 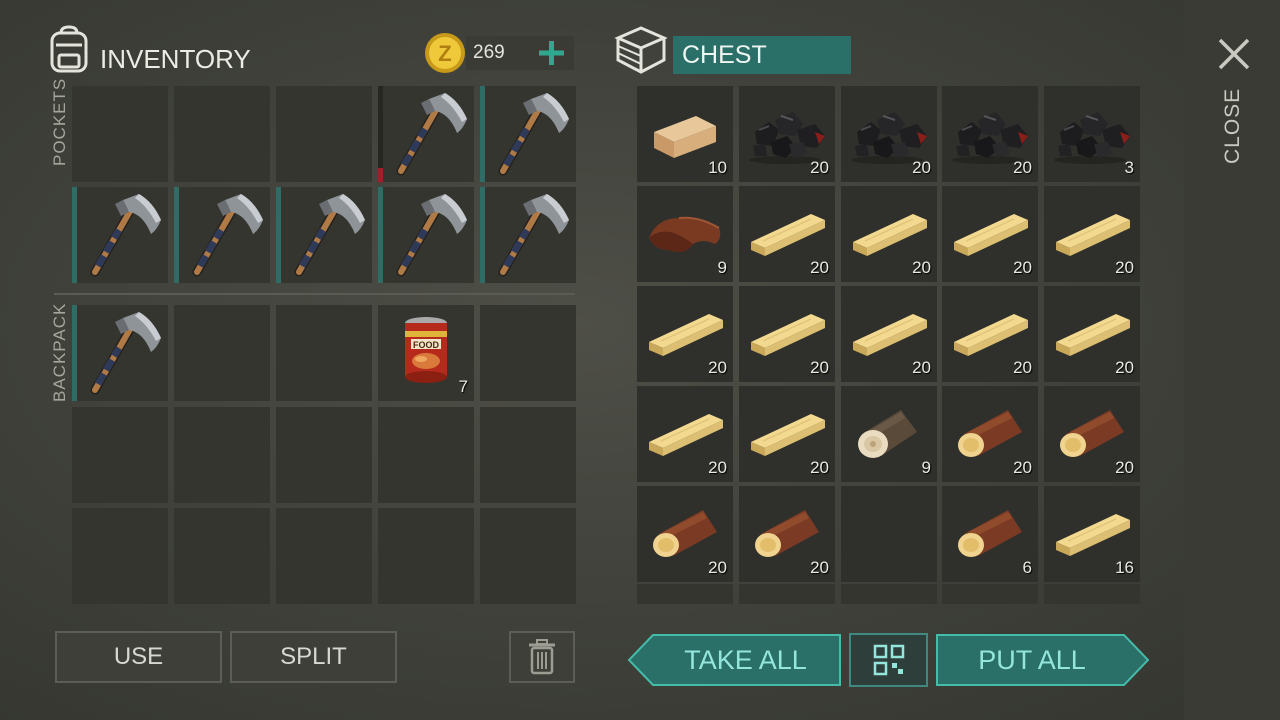 I want to click on chest-slot-8: 20, so click(x=990, y=234).